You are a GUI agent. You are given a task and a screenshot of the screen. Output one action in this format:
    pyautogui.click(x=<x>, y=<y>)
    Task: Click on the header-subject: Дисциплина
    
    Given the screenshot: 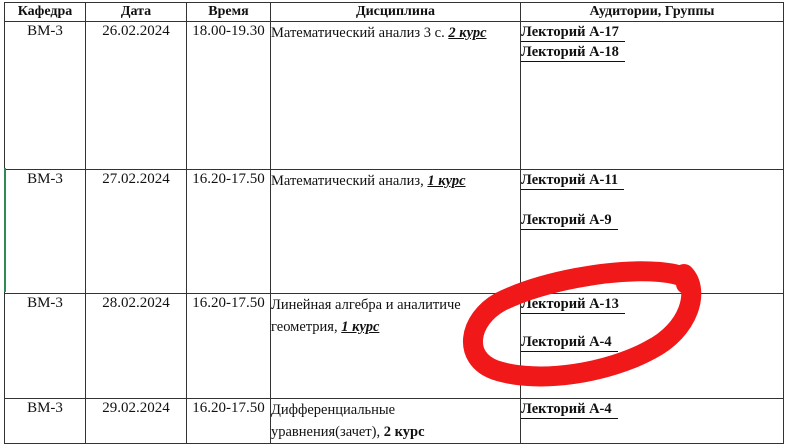 What is the action you would take?
    pyautogui.click(x=395, y=12)
    